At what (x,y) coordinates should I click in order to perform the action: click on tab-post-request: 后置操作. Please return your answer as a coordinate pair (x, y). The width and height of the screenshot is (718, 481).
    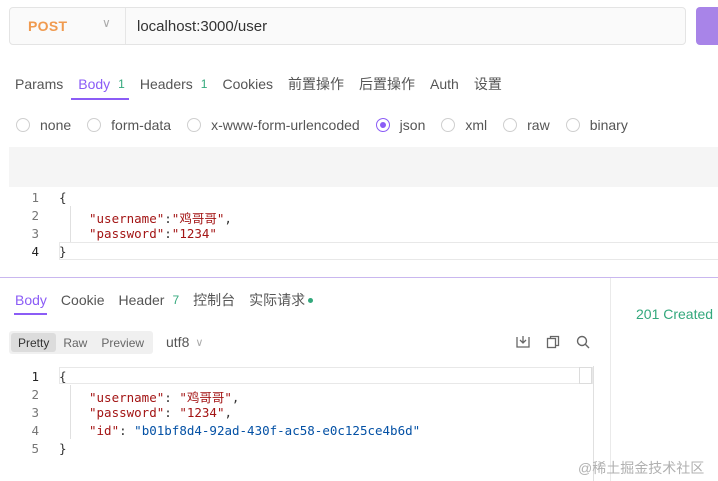
    Looking at the image, I should click on (387, 84).